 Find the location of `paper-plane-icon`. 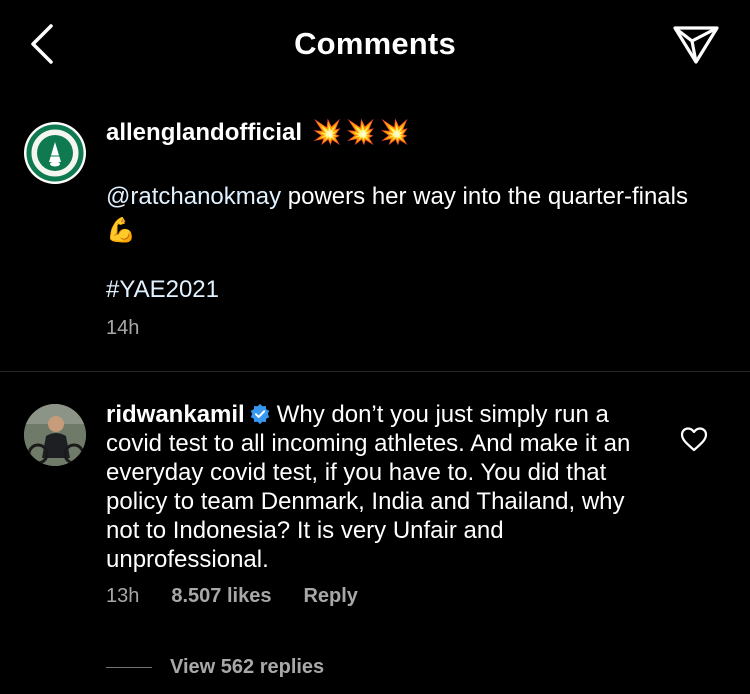

paper-plane-icon is located at coordinates (696, 45).